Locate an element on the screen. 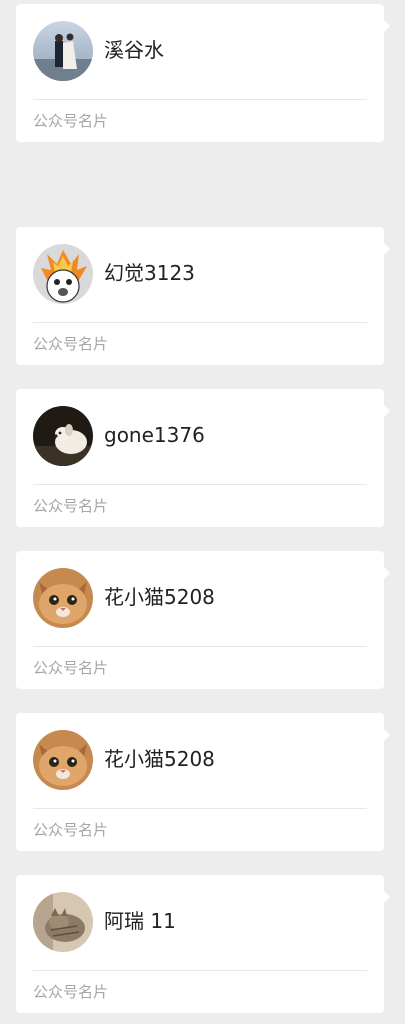  contact-card-header: 溪谷水 is located at coordinates (200, 52).